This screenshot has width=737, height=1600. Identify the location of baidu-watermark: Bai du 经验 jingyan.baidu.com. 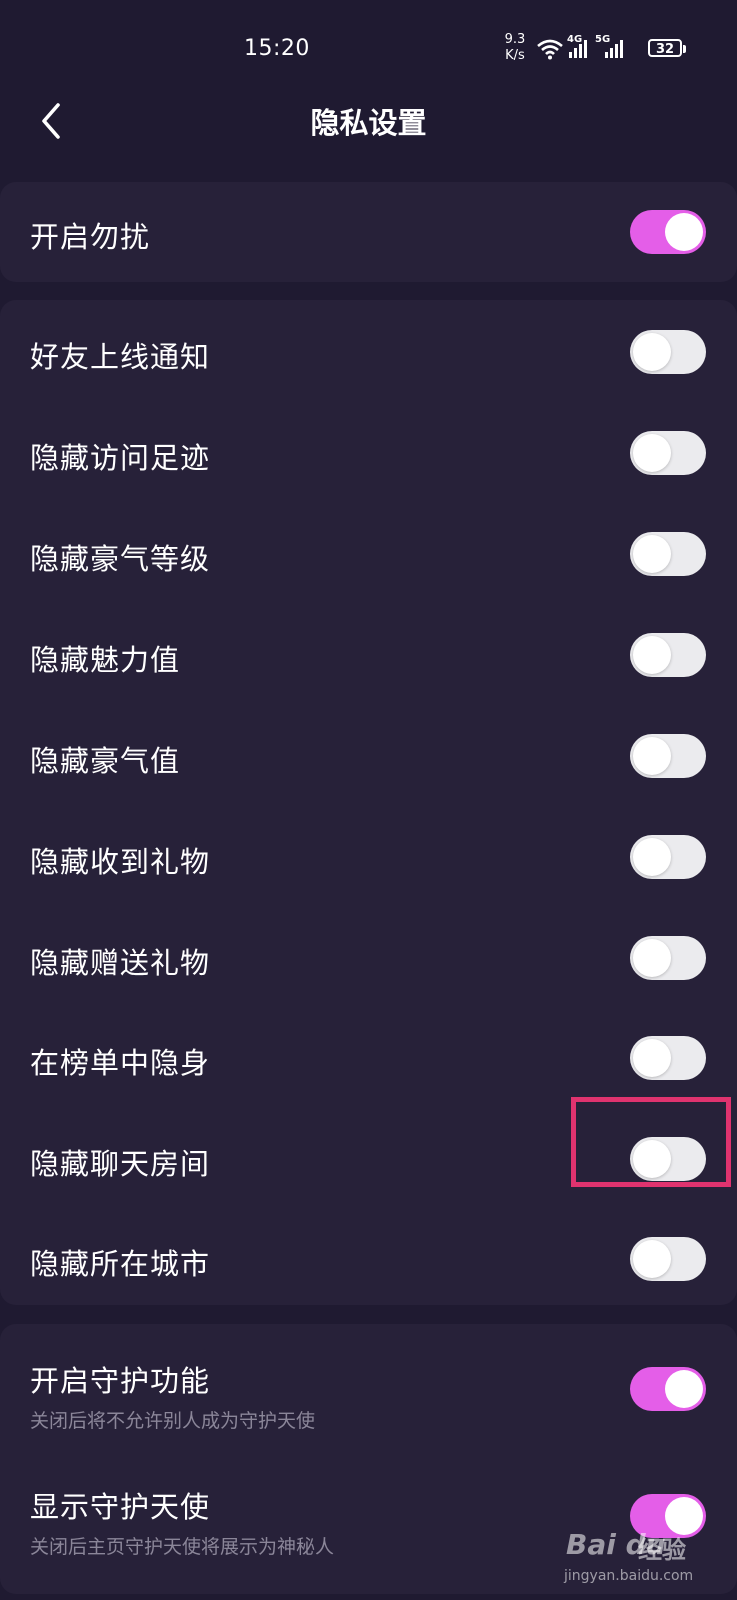
(645, 1551).